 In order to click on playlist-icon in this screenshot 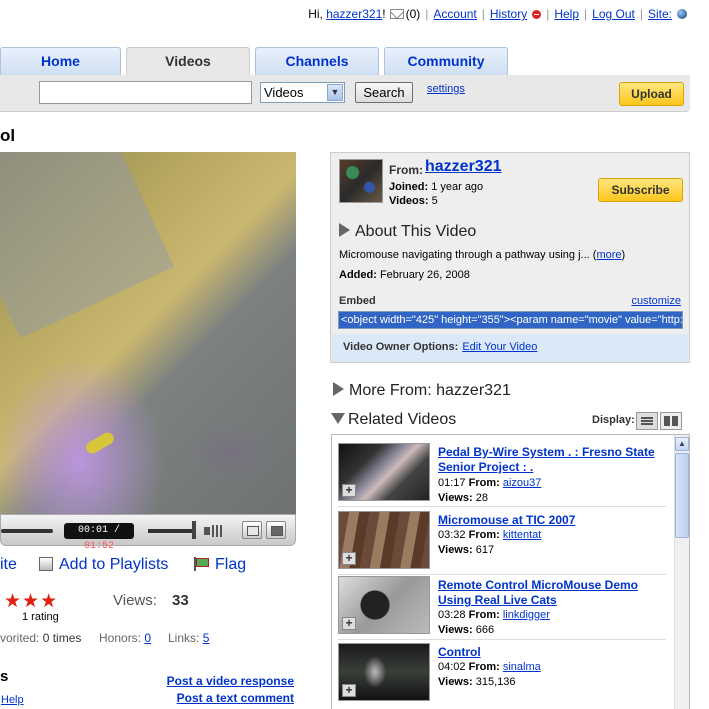, I will do `click(46, 564)`.